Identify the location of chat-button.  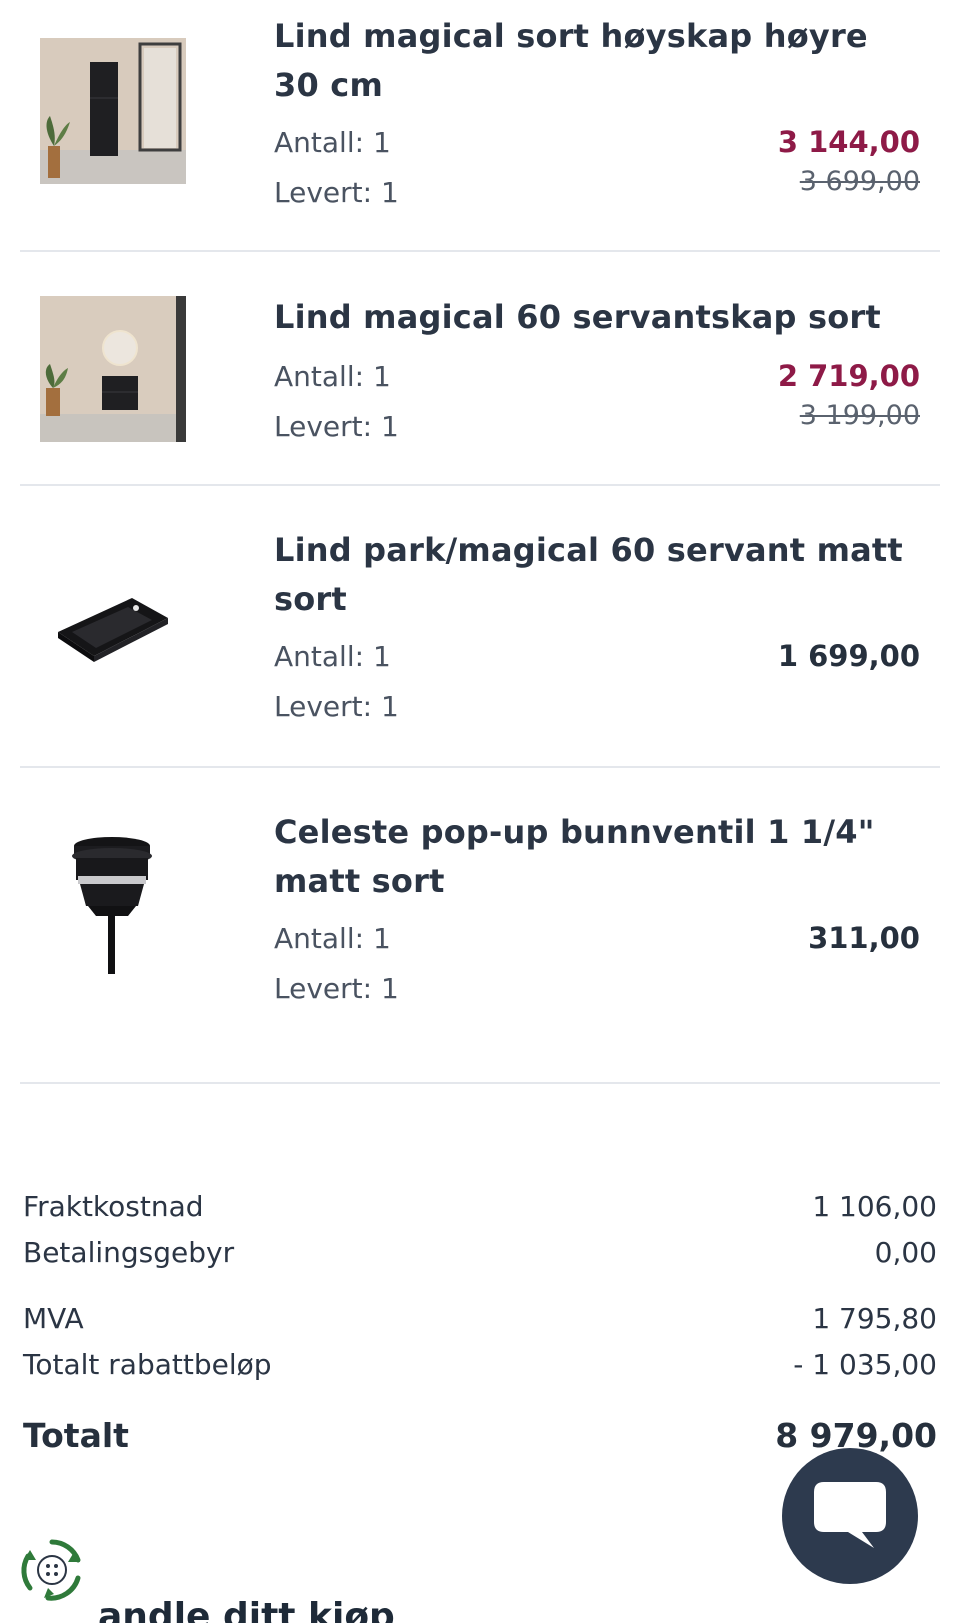
(850, 1516).